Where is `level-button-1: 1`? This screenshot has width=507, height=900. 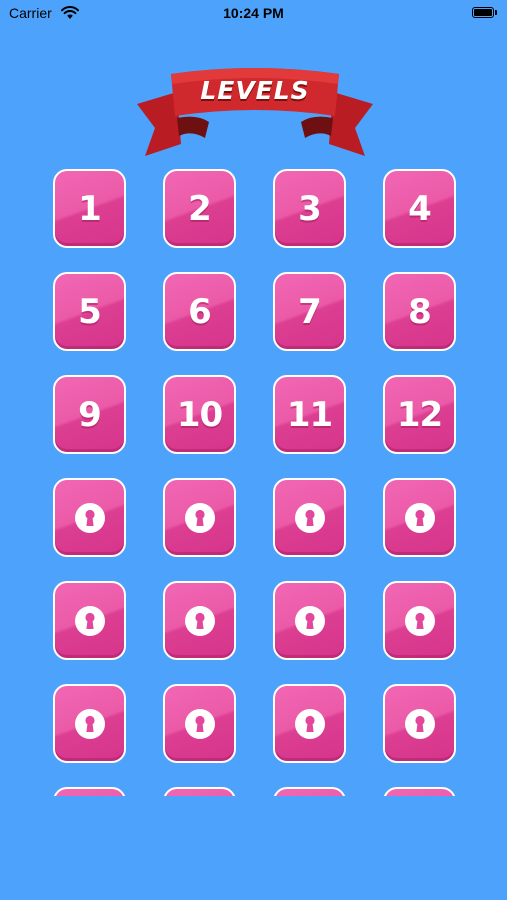
level-button-1: 1 is located at coordinates (89, 208).